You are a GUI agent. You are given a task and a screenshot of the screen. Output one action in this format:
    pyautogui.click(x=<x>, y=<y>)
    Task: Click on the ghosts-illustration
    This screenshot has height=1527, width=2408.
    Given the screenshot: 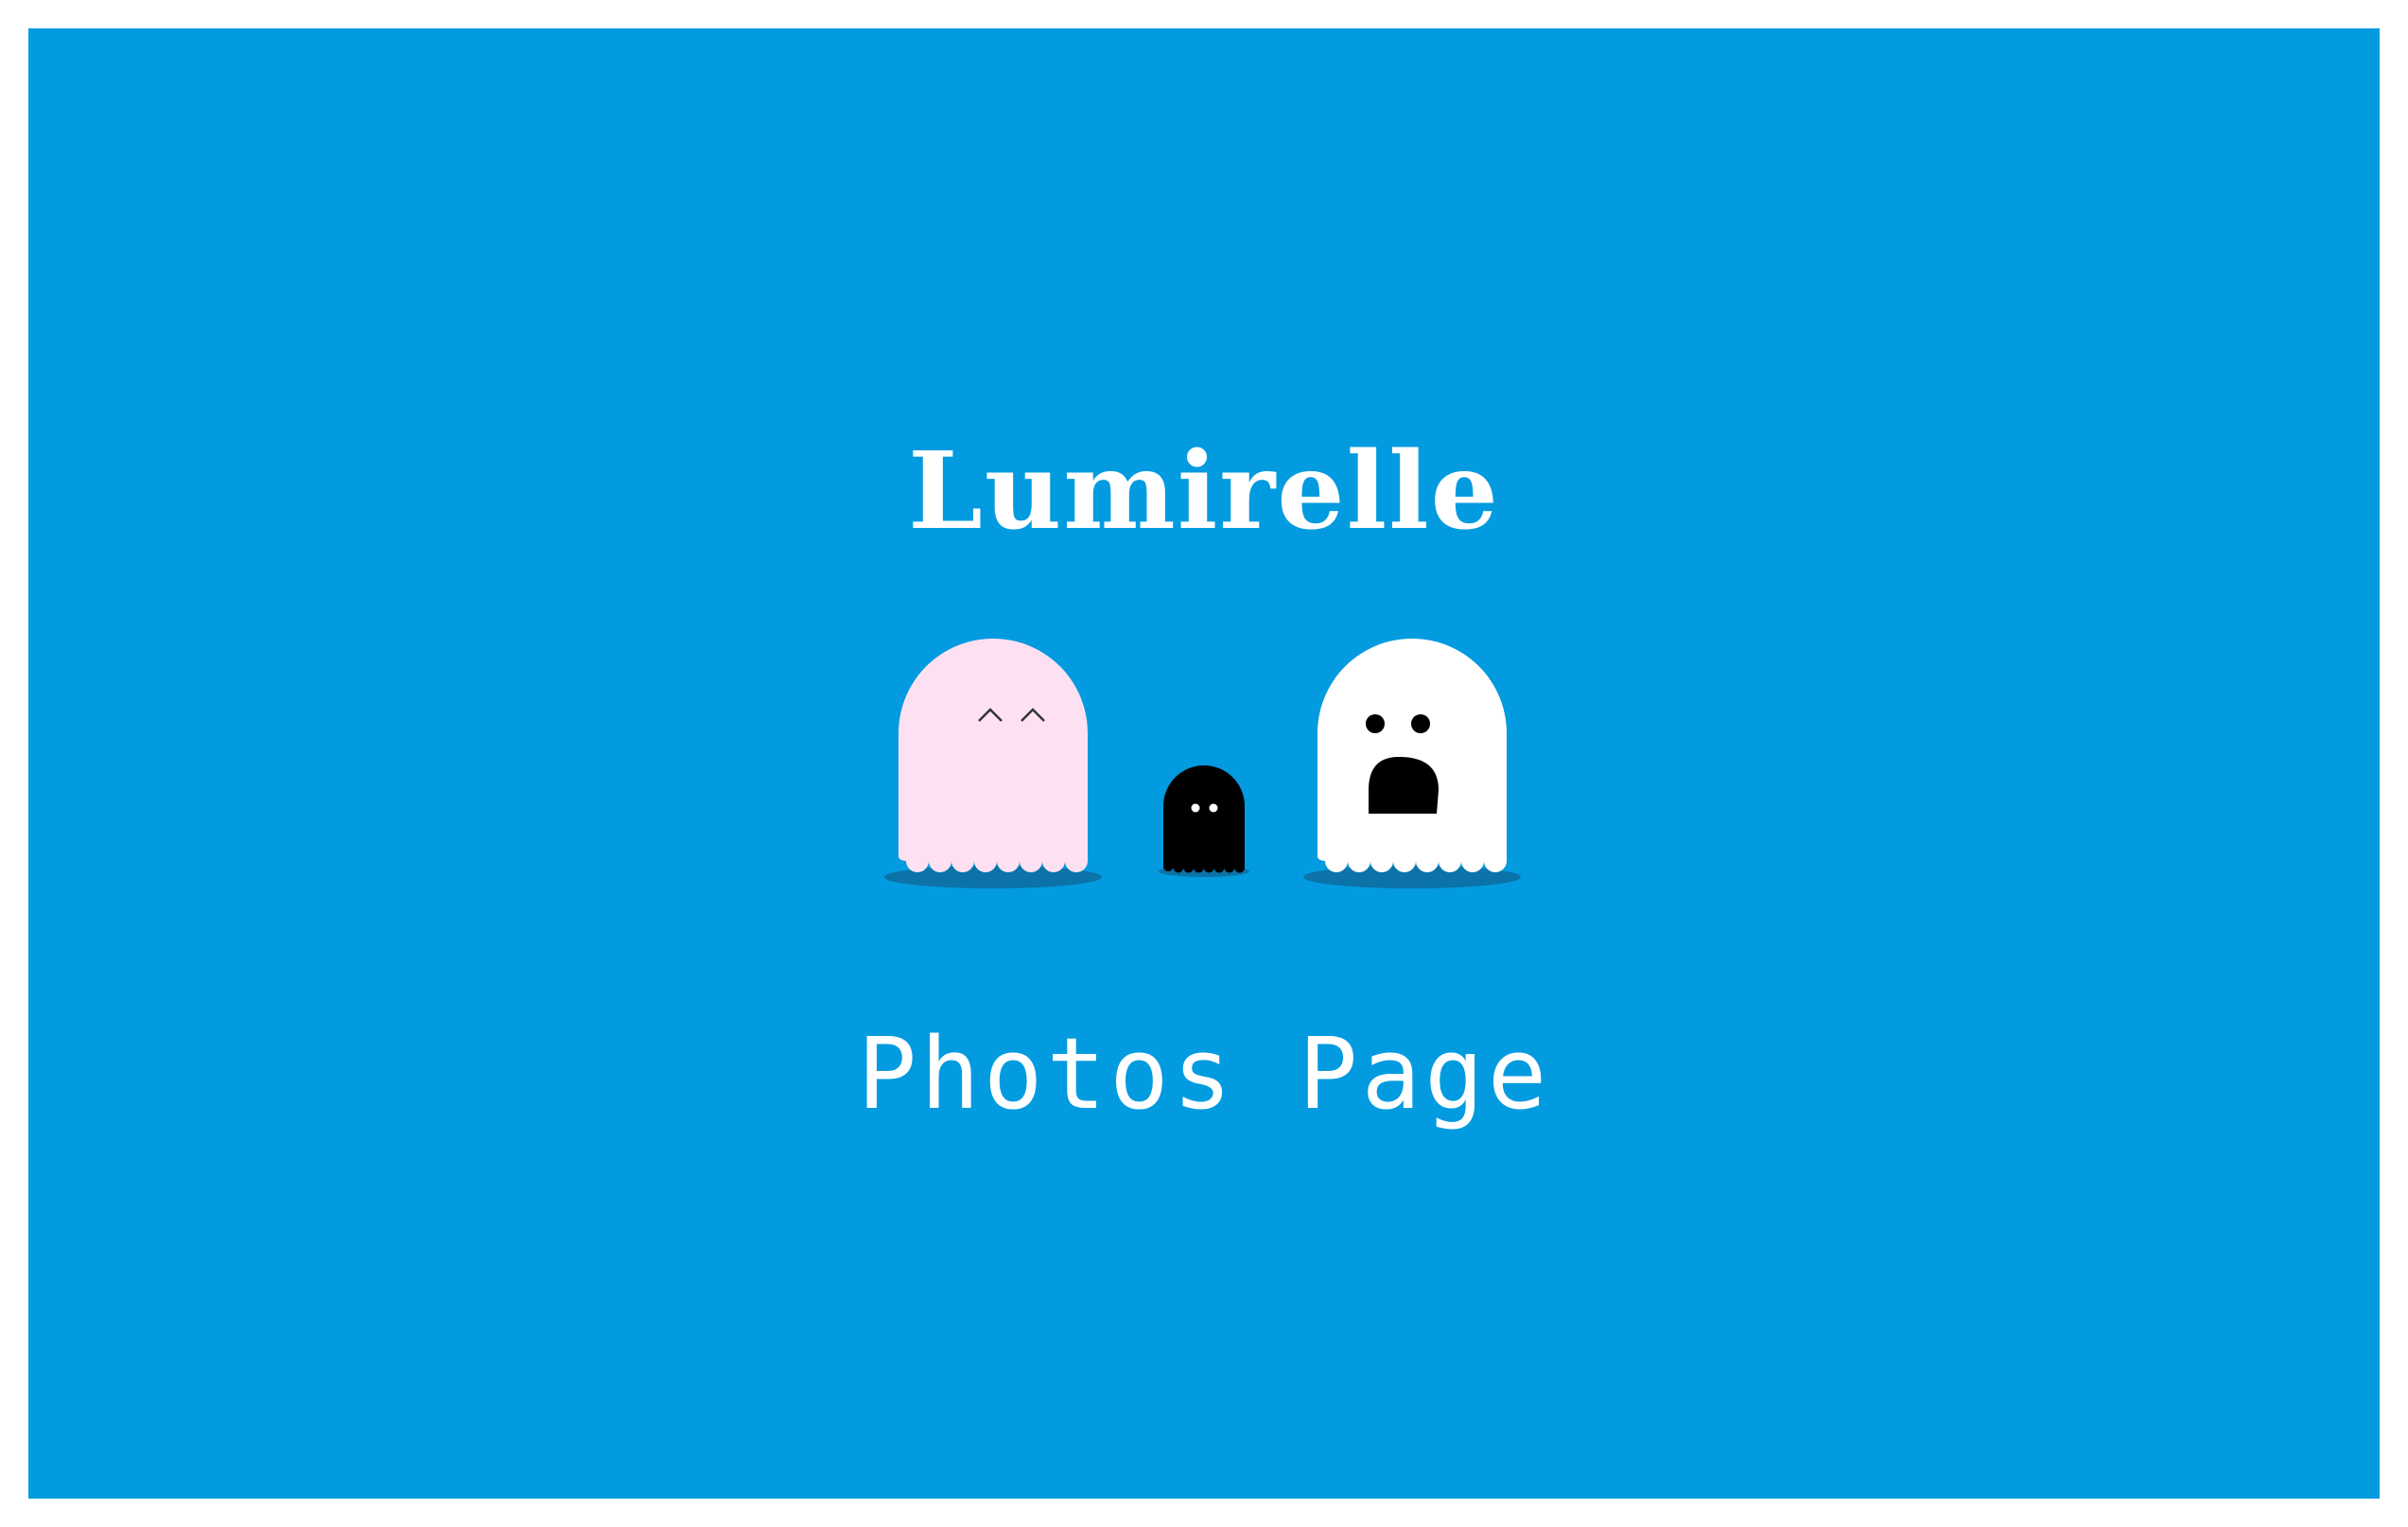 What is the action you would take?
    pyautogui.click(x=1203, y=763)
    